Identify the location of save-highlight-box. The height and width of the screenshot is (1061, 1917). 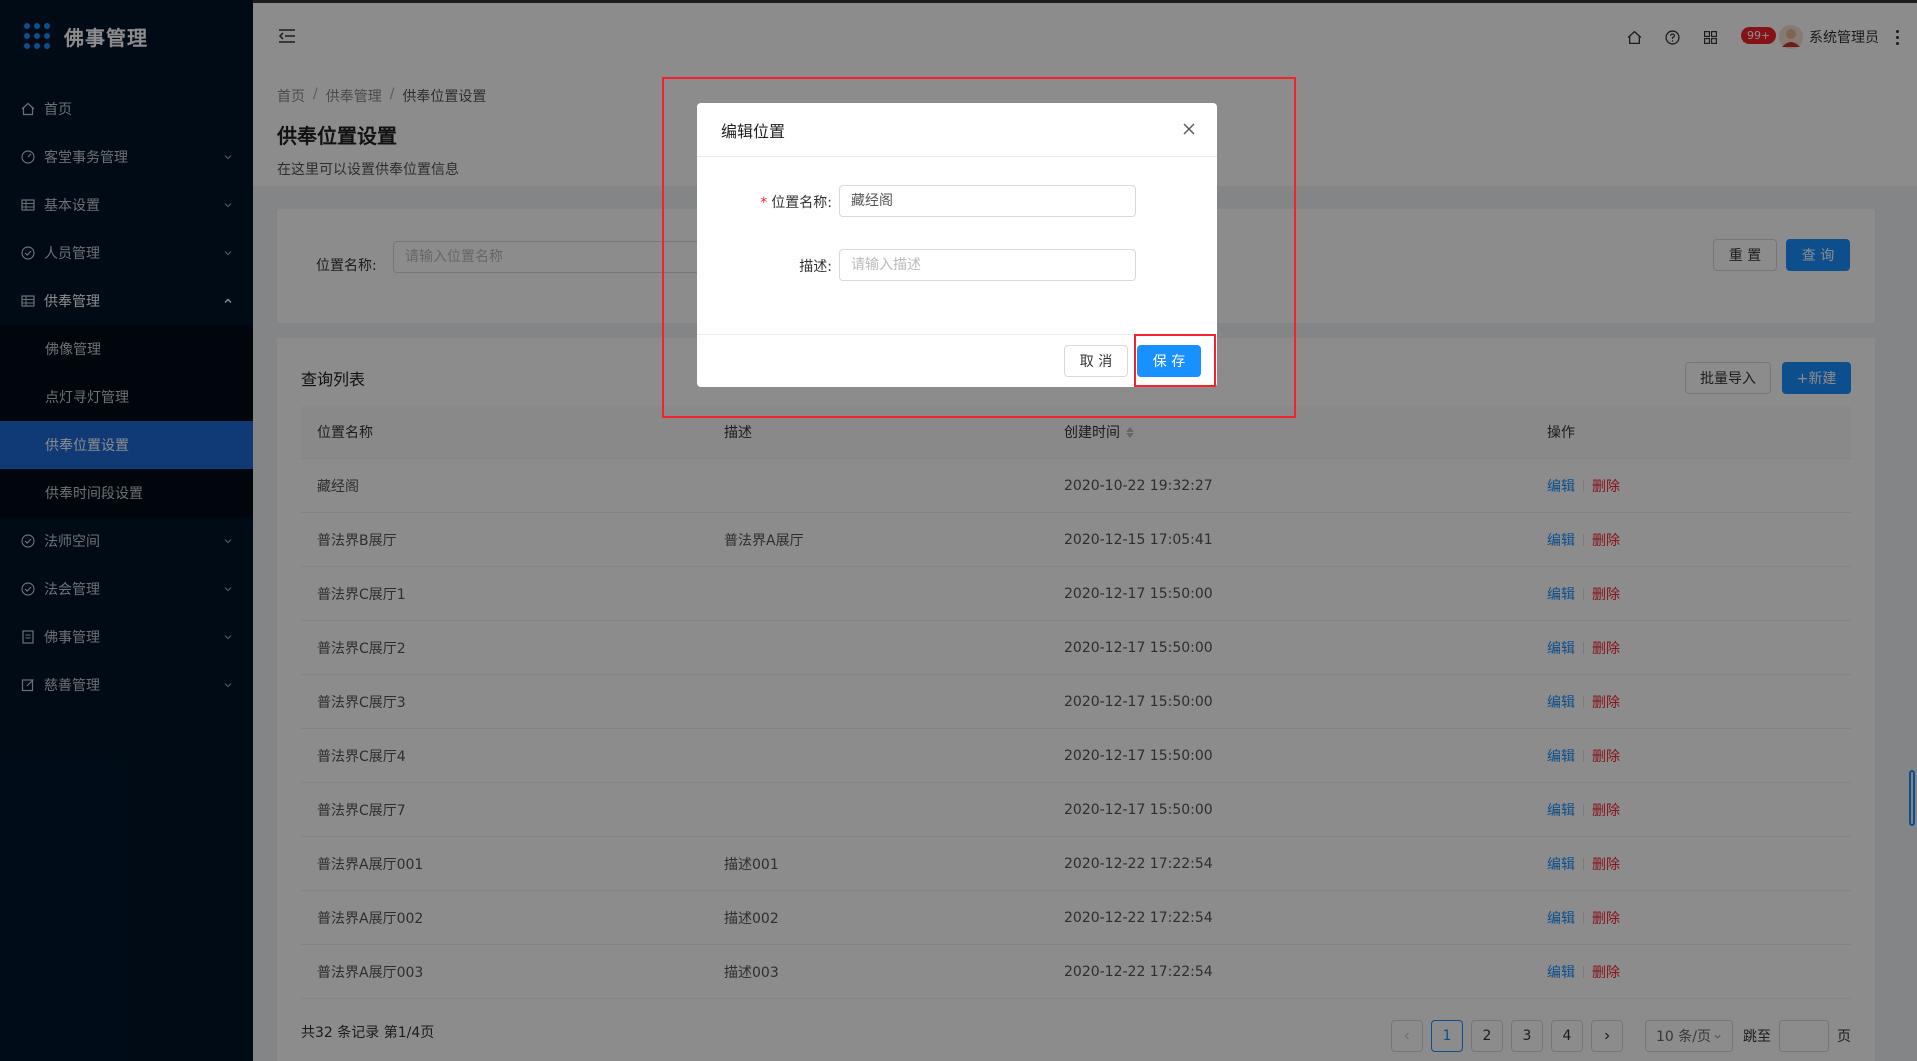
(1175, 360).